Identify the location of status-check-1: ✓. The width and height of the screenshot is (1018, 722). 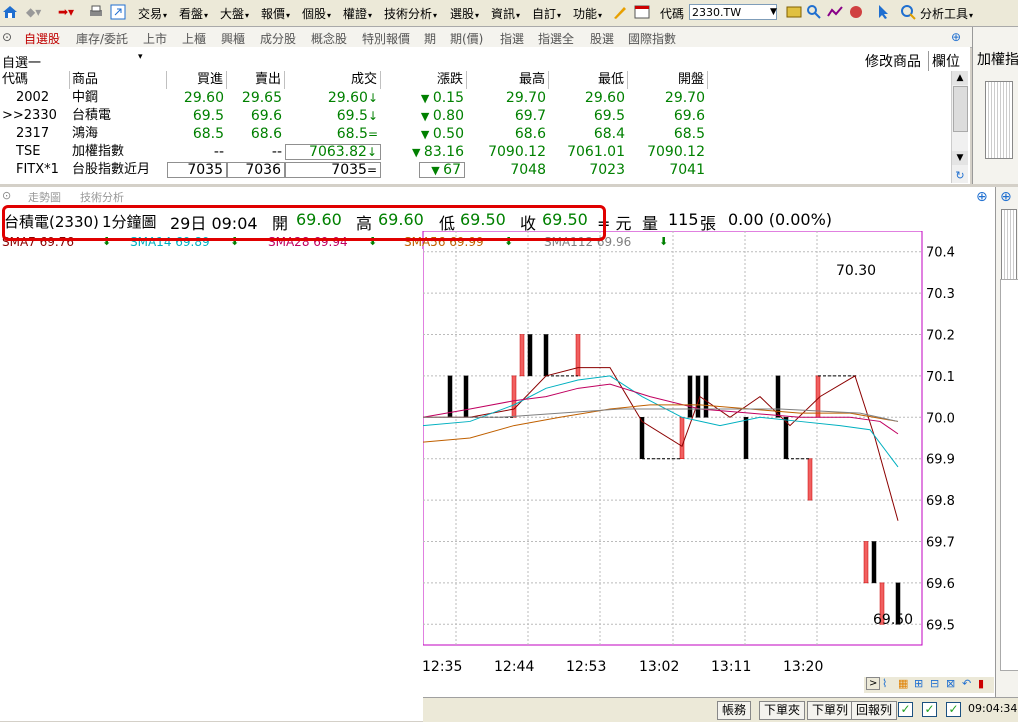
(905, 709).